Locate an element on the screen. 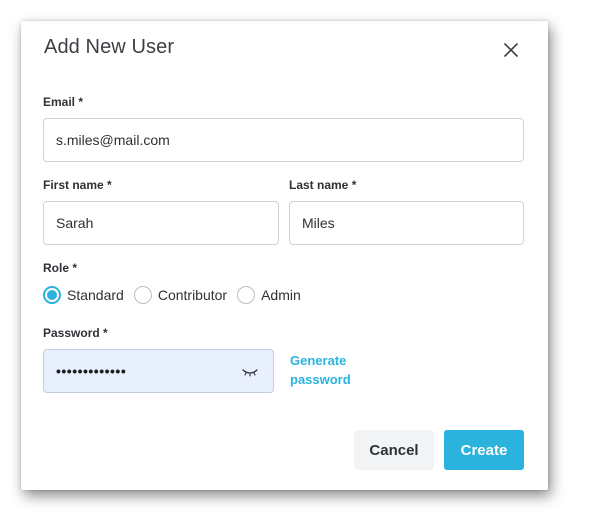 This screenshot has height=531, width=590. generate-password-link: Generate password is located at coordinates (330, 370).